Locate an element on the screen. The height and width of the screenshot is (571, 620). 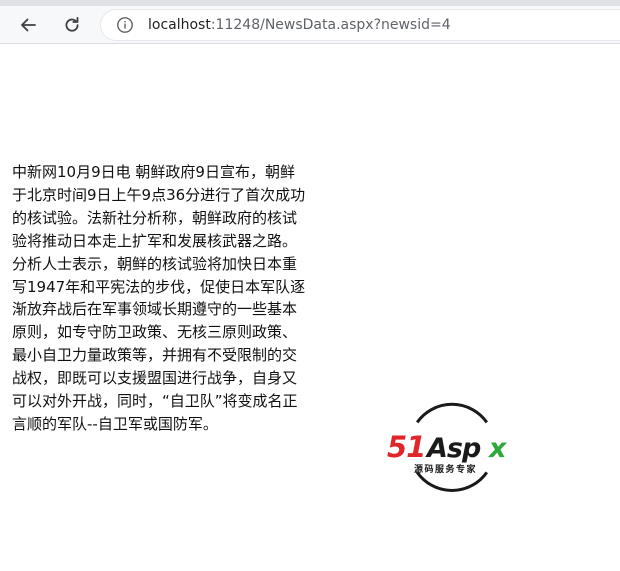
back-button is located at coordinates (28, 25).